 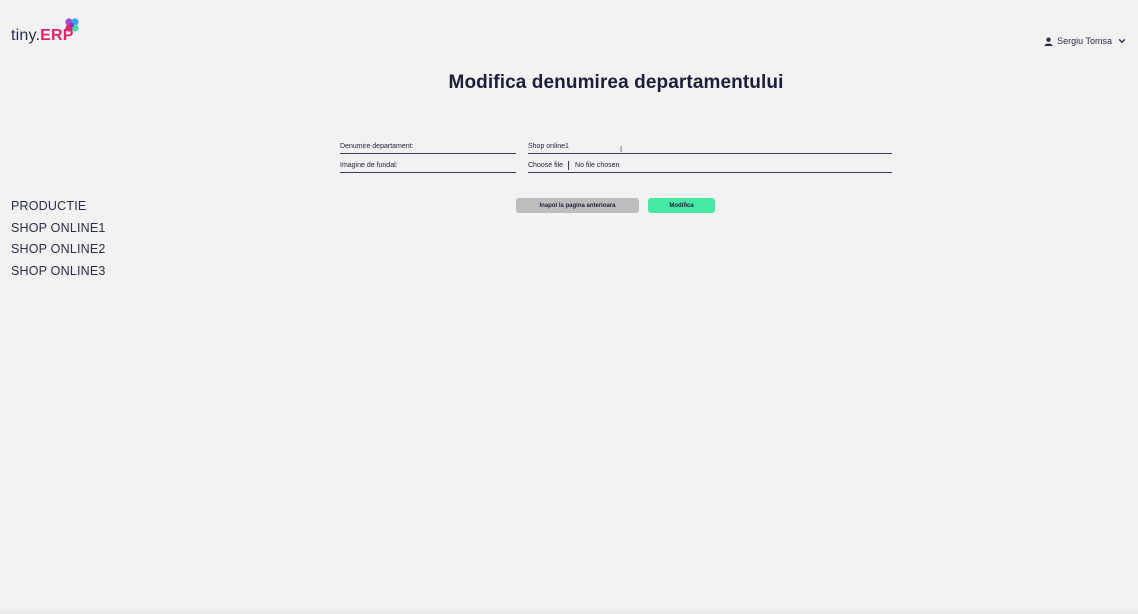 I want to click on form-actions: Inapoi la pagina anterioara Modifica, so click(x=615, y=205).